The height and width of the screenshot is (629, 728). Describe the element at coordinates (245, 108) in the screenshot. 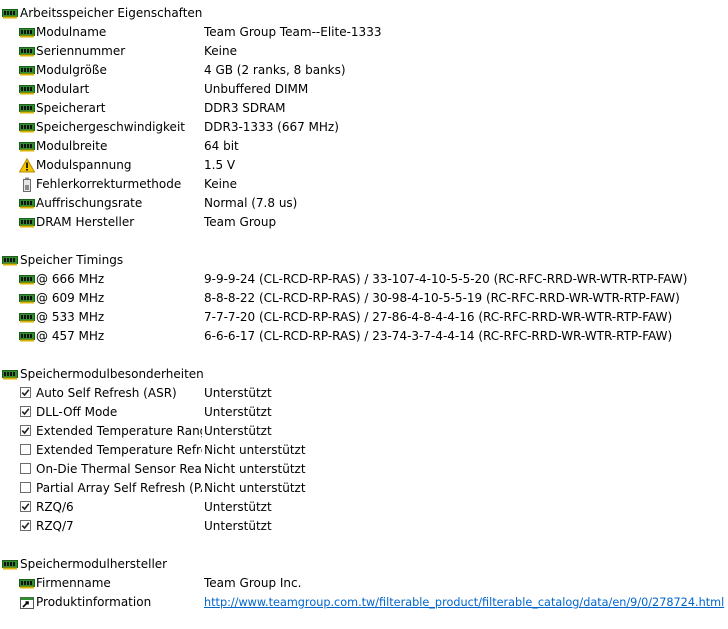

I see `property-value: DDR3 SDRAM` at that location.